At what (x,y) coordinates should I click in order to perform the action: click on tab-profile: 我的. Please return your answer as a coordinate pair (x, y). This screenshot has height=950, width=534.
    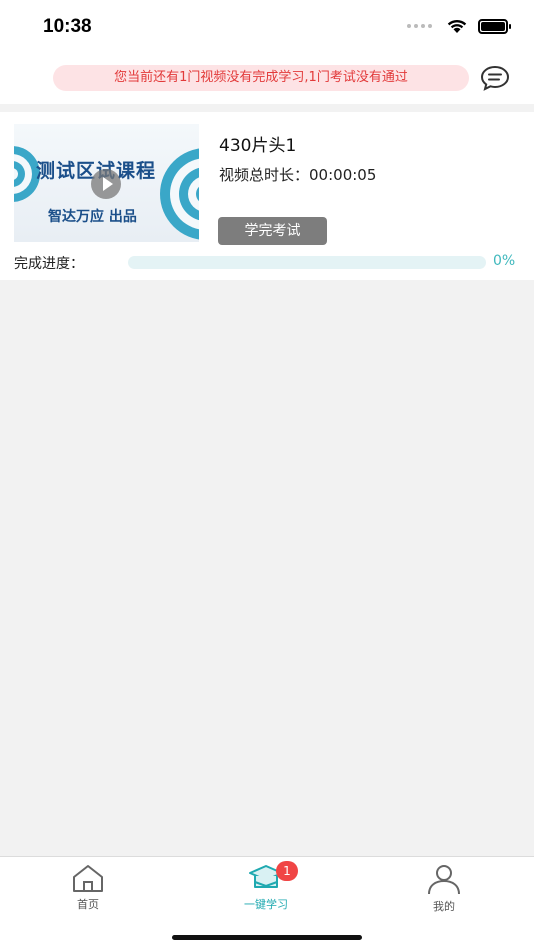
    Looking at the image, I should click on (444, 890).